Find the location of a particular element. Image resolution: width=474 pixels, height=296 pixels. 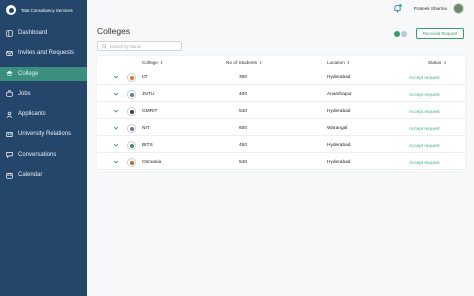

view-toggle is located at coordinates (401, 34).